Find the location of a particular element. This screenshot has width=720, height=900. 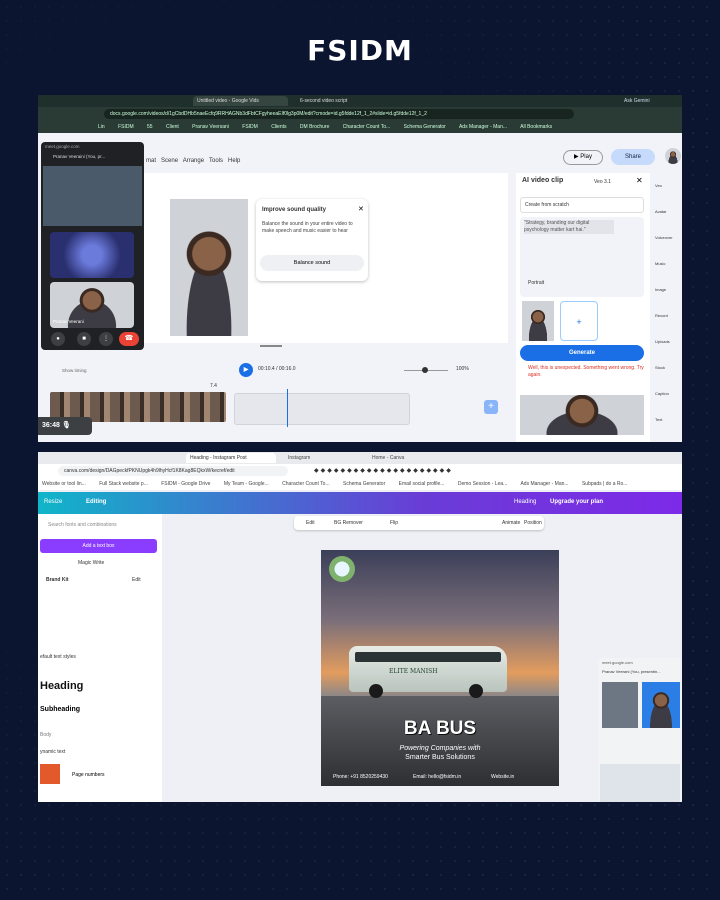

sidebar-item-record: Record is located at coordinates (661, 315).